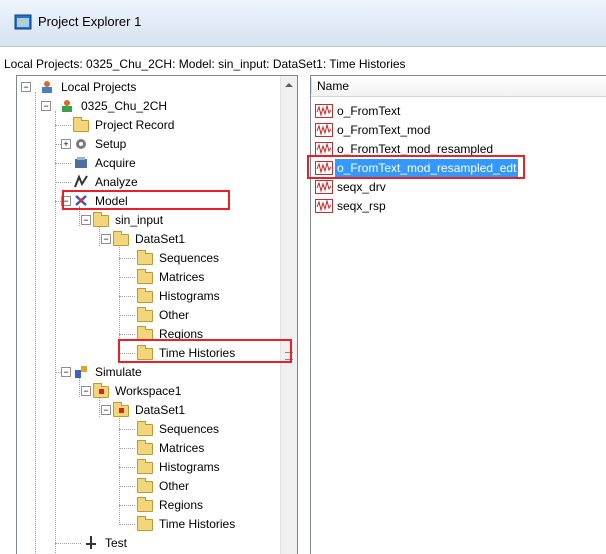 This screenshot has height=554, width=606. What do you see at coordinates (46, 106) in the screenshot?
I see `collapse-project-icon: −` at bounding box center [46, 106].